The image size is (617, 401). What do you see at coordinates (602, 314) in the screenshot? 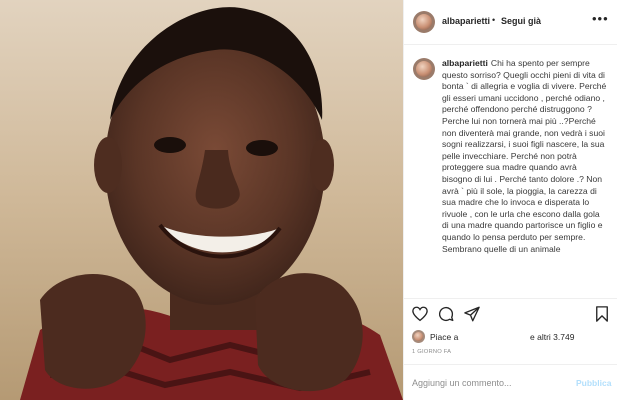
I see `bookmark-icon` at bounding box center [602, 314].